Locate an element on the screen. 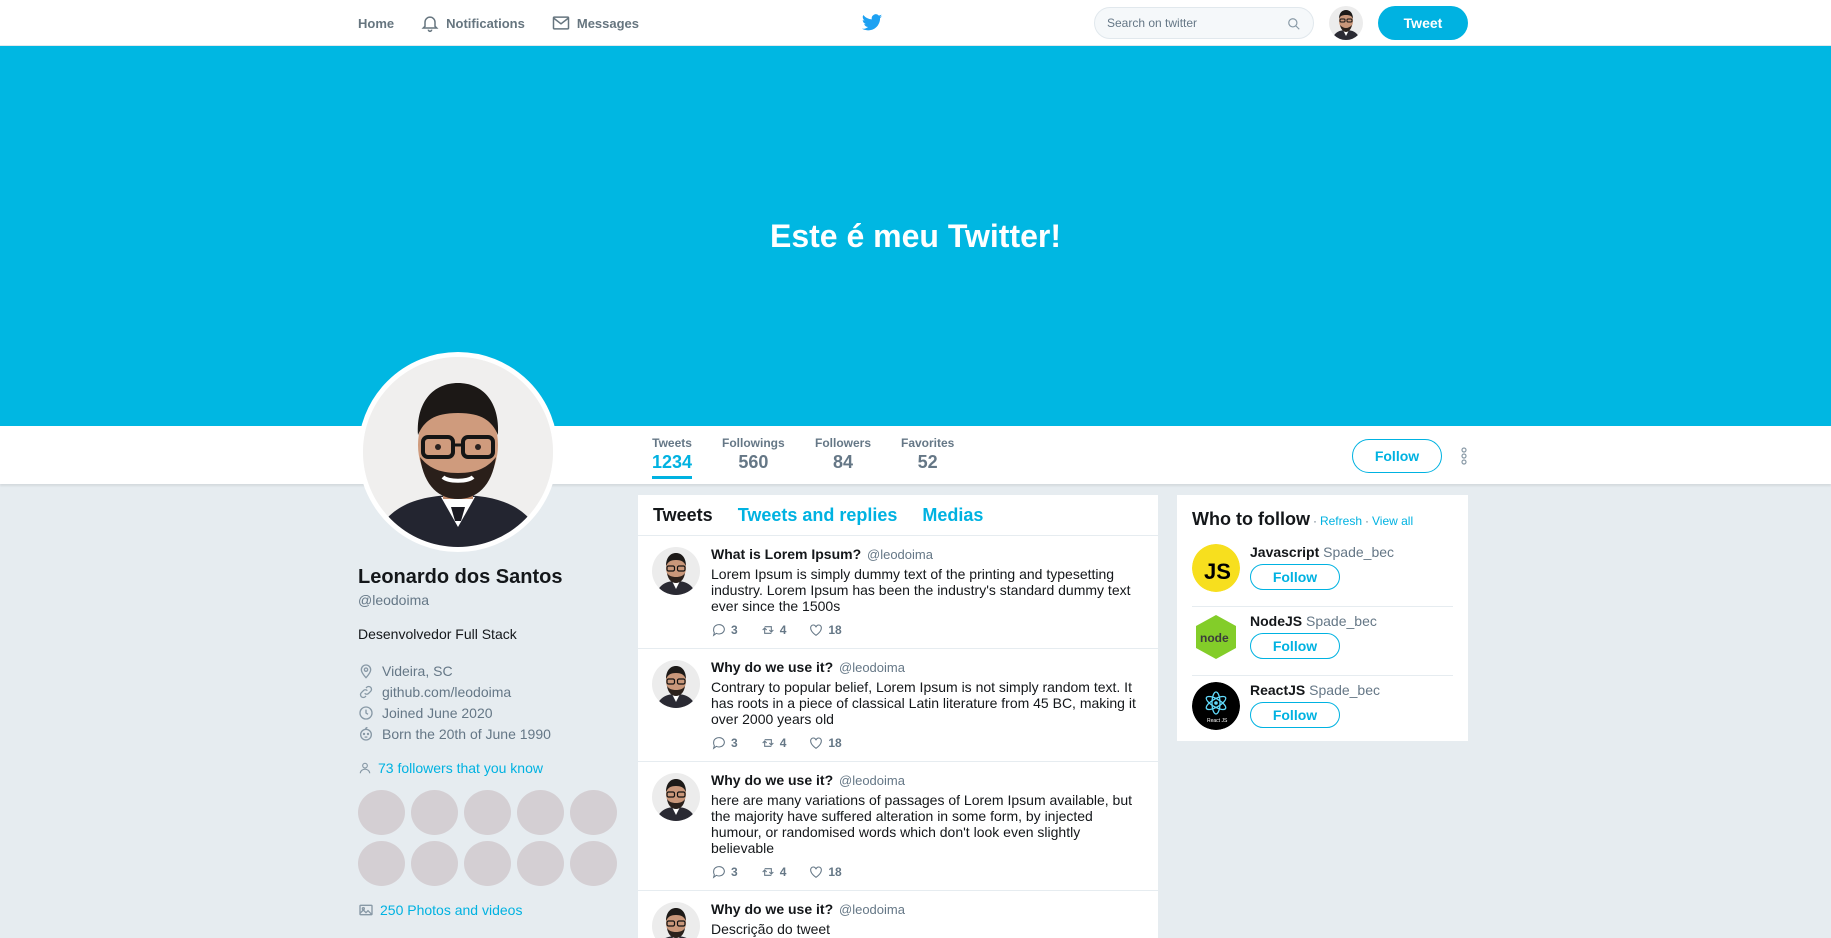  profile-website: github.com/leodoima is located at coordinates (488, 691).